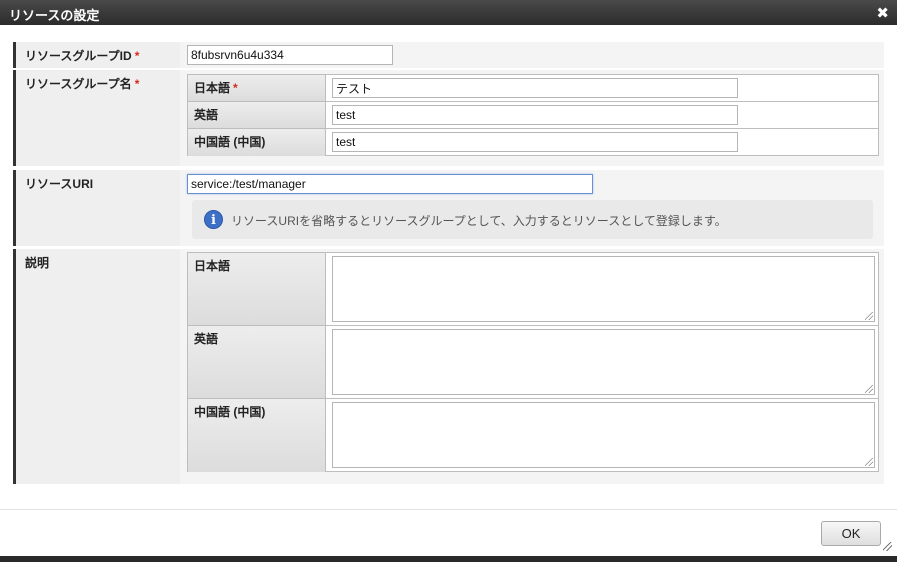  Describe the element at coordinates (882, 13) in the screenshot. I see `close-icon: ✖` at that location.